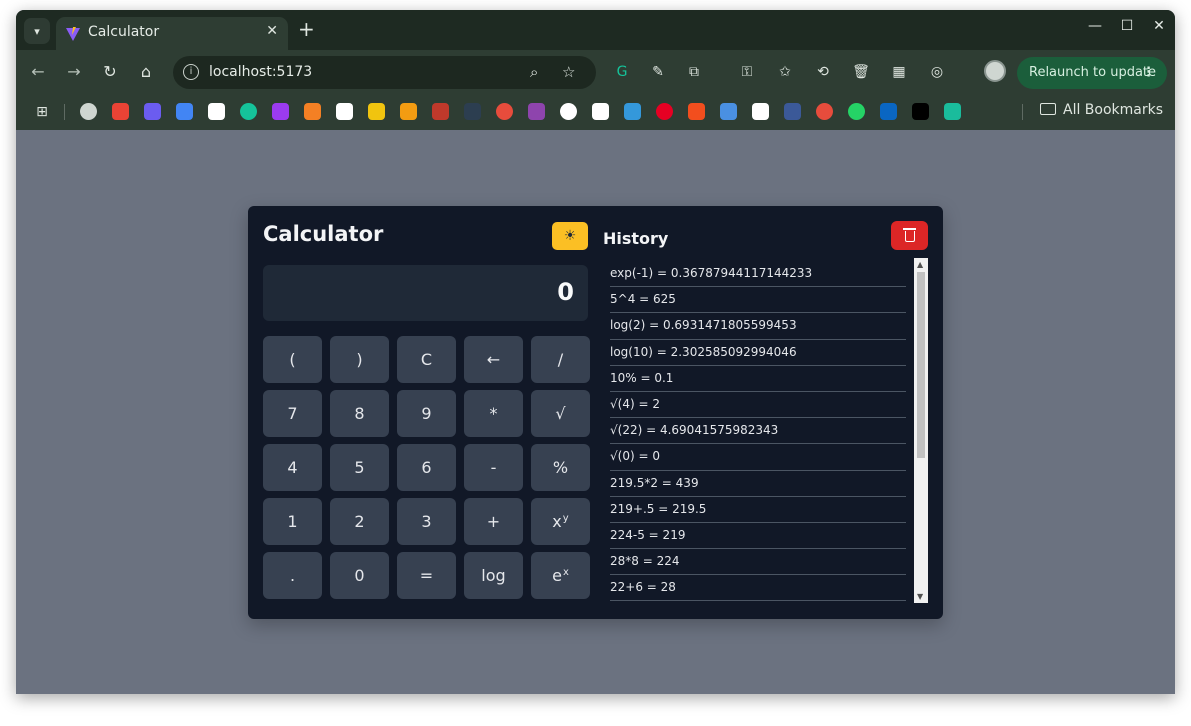 Image resolution: width=1191 pixels, height=726 pixels. What do you see at coordinates (306, 29) in the screenshot?
I see `new-tab-button: +` at bounding box center [306, 29].